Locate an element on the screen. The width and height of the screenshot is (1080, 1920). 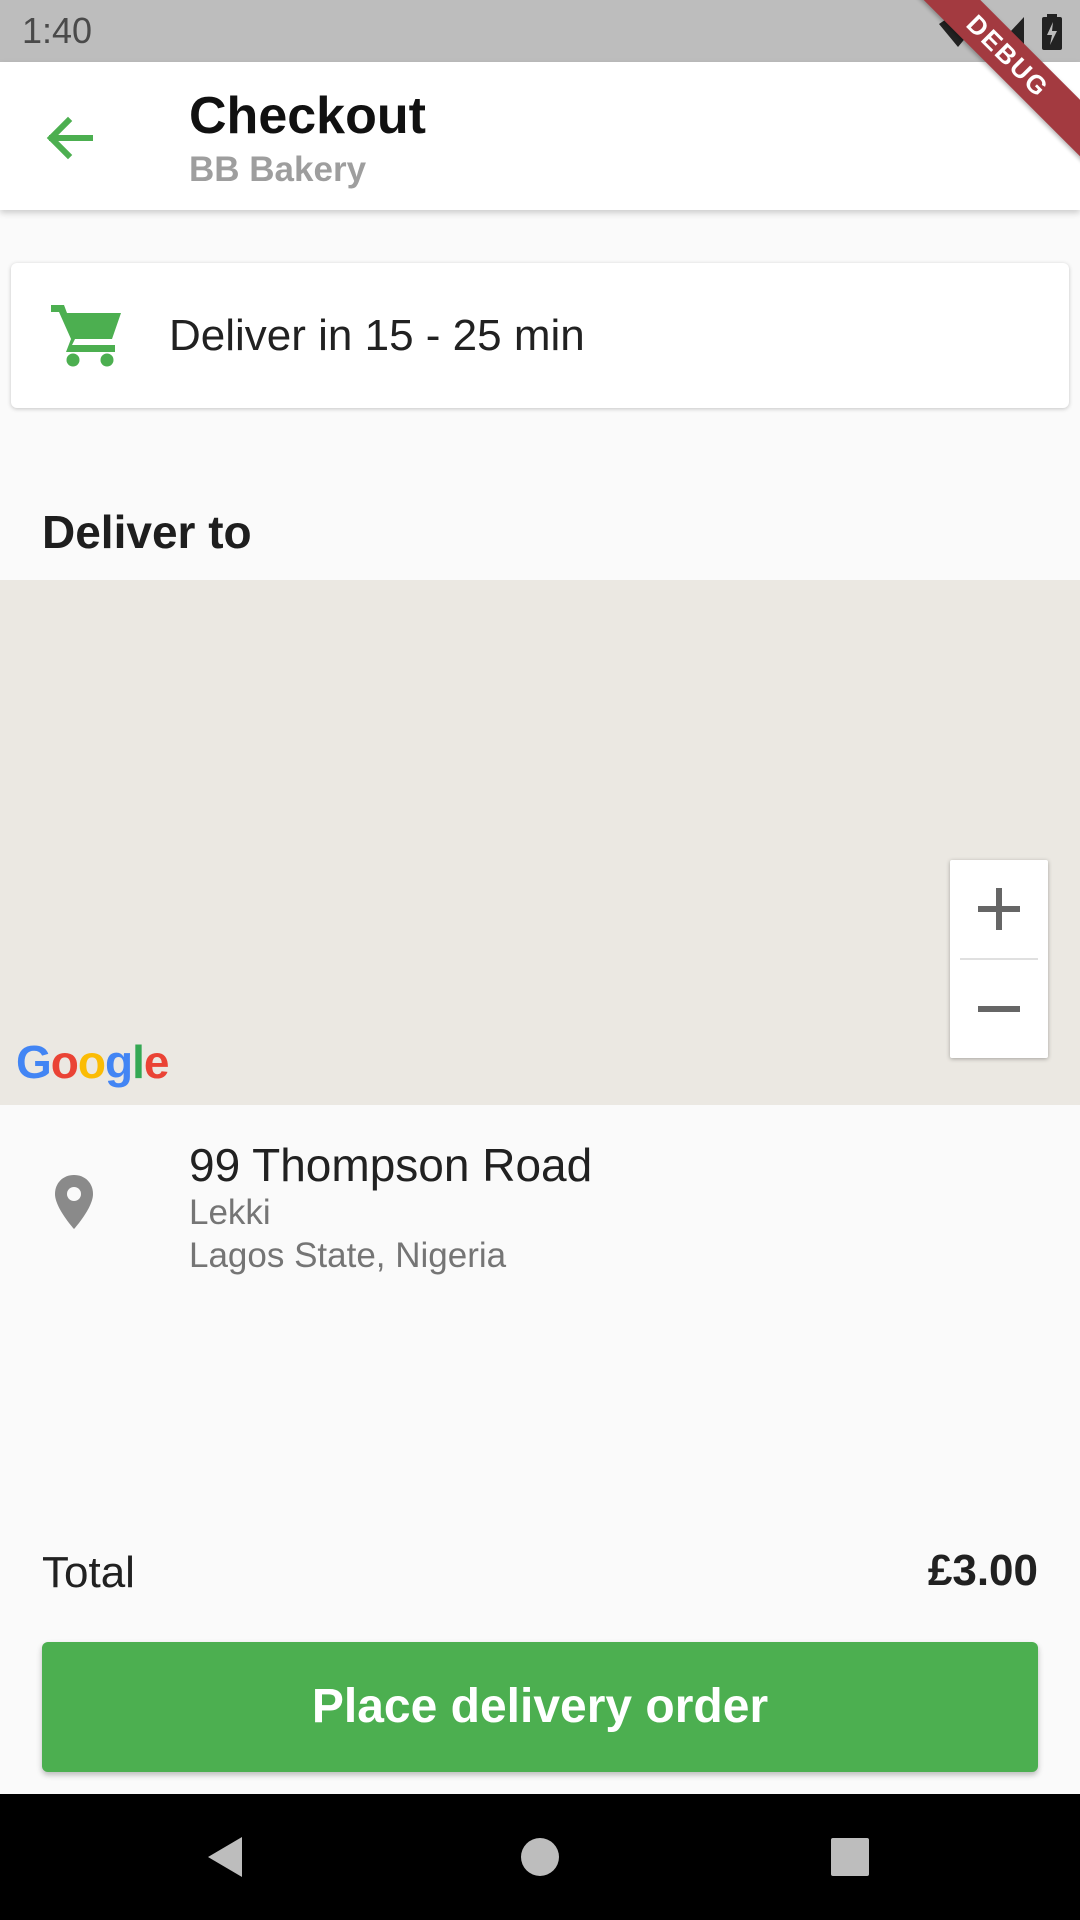
status-bar: 1:40 is located at coordinates (540, 31).